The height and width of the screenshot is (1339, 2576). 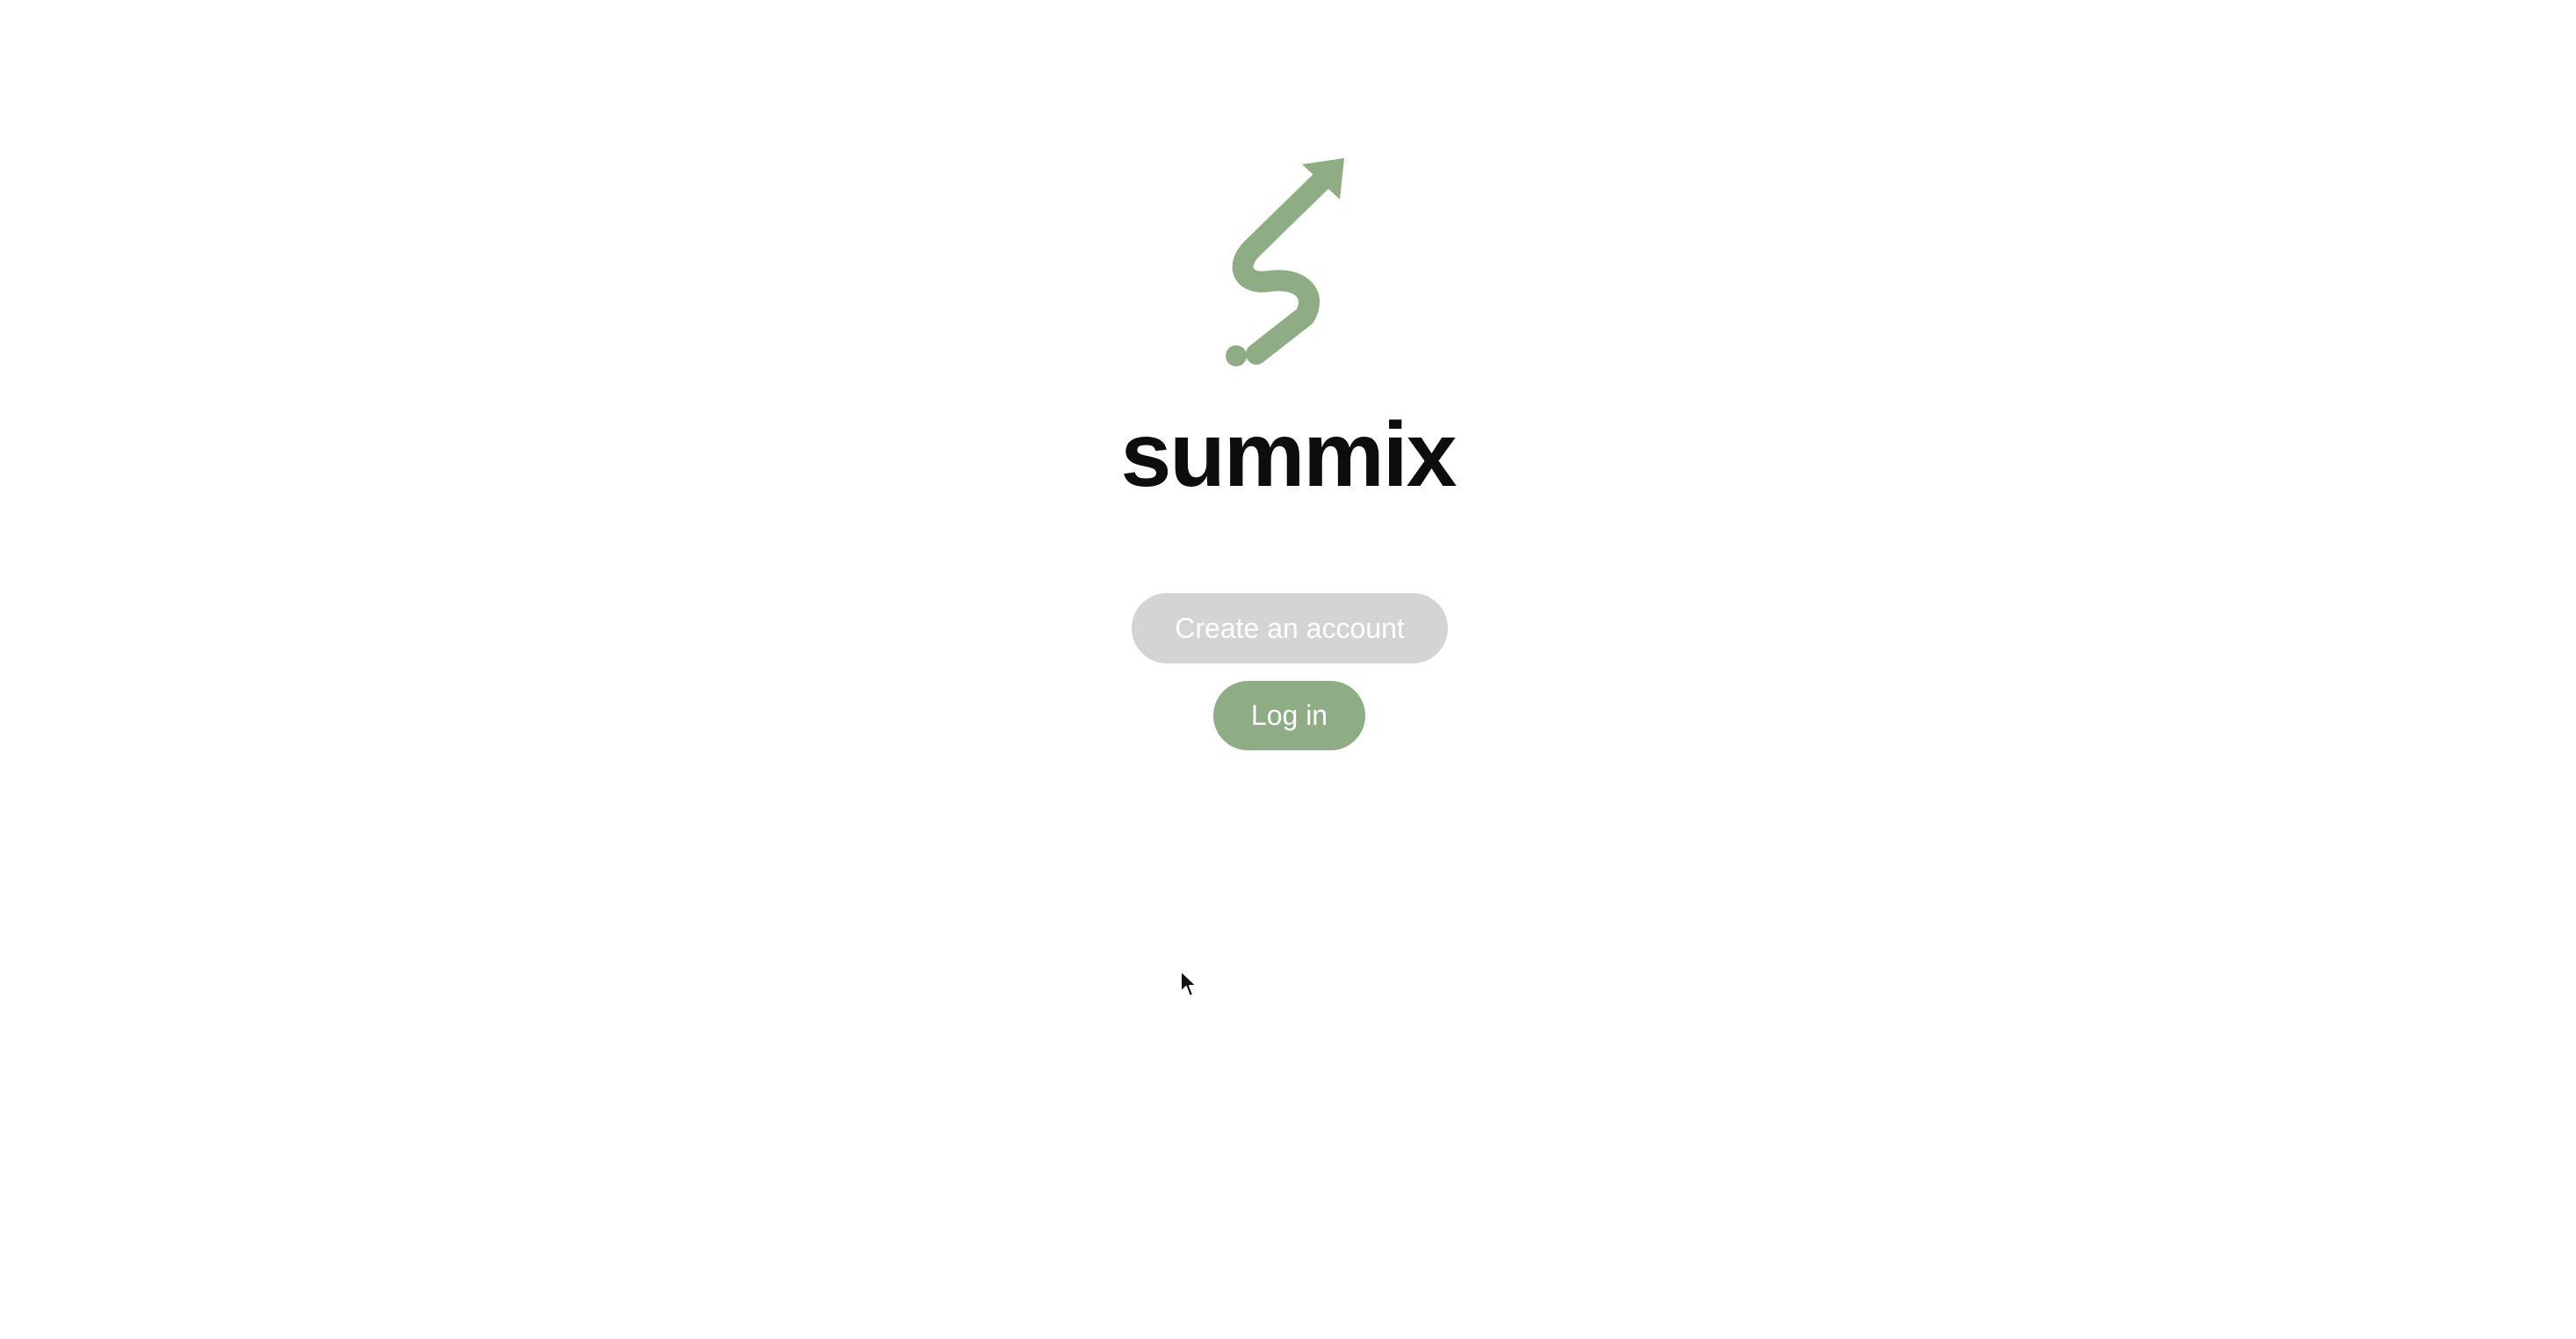 I want to click on log-in-button: Log in, so click(x=1289, y=715).